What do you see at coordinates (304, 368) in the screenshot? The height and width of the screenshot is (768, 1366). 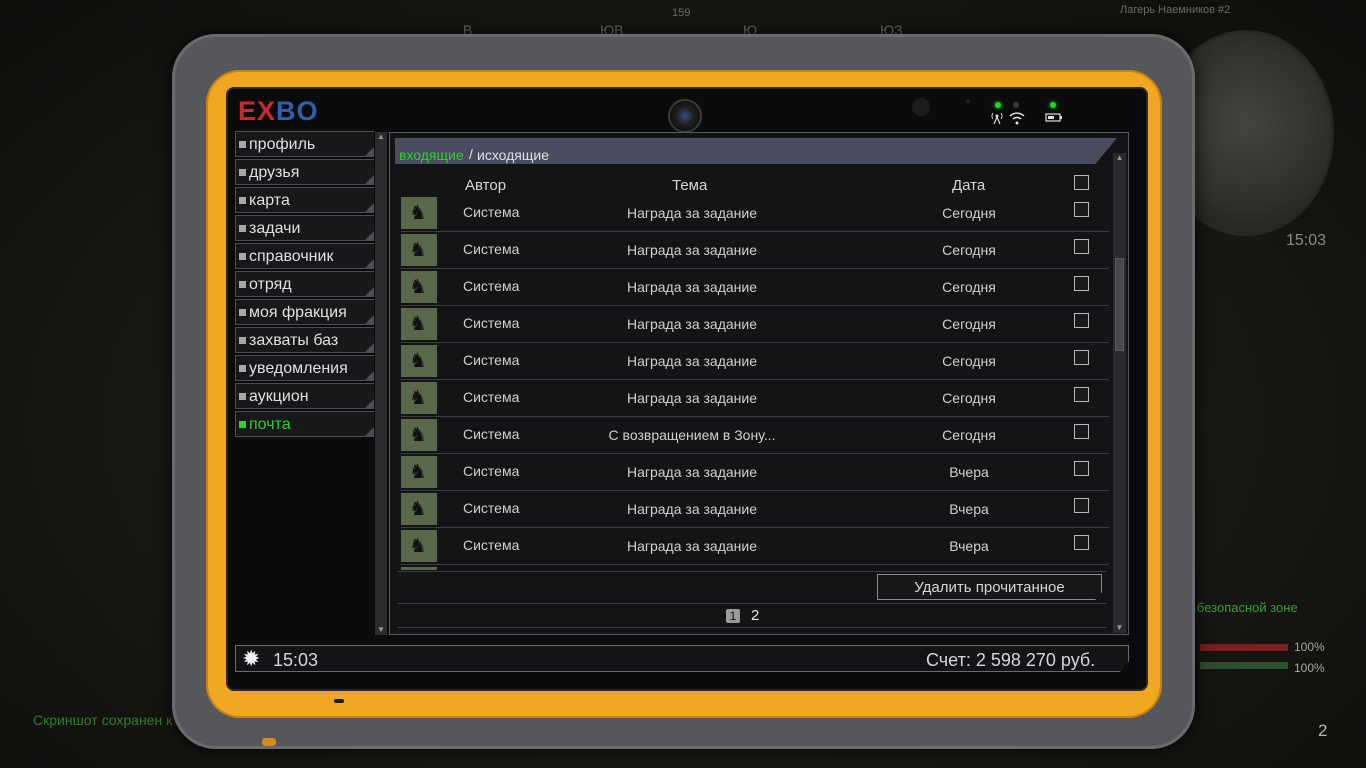 I see `menu-item-notifications: уведомления` at bounding box center [304, 368].